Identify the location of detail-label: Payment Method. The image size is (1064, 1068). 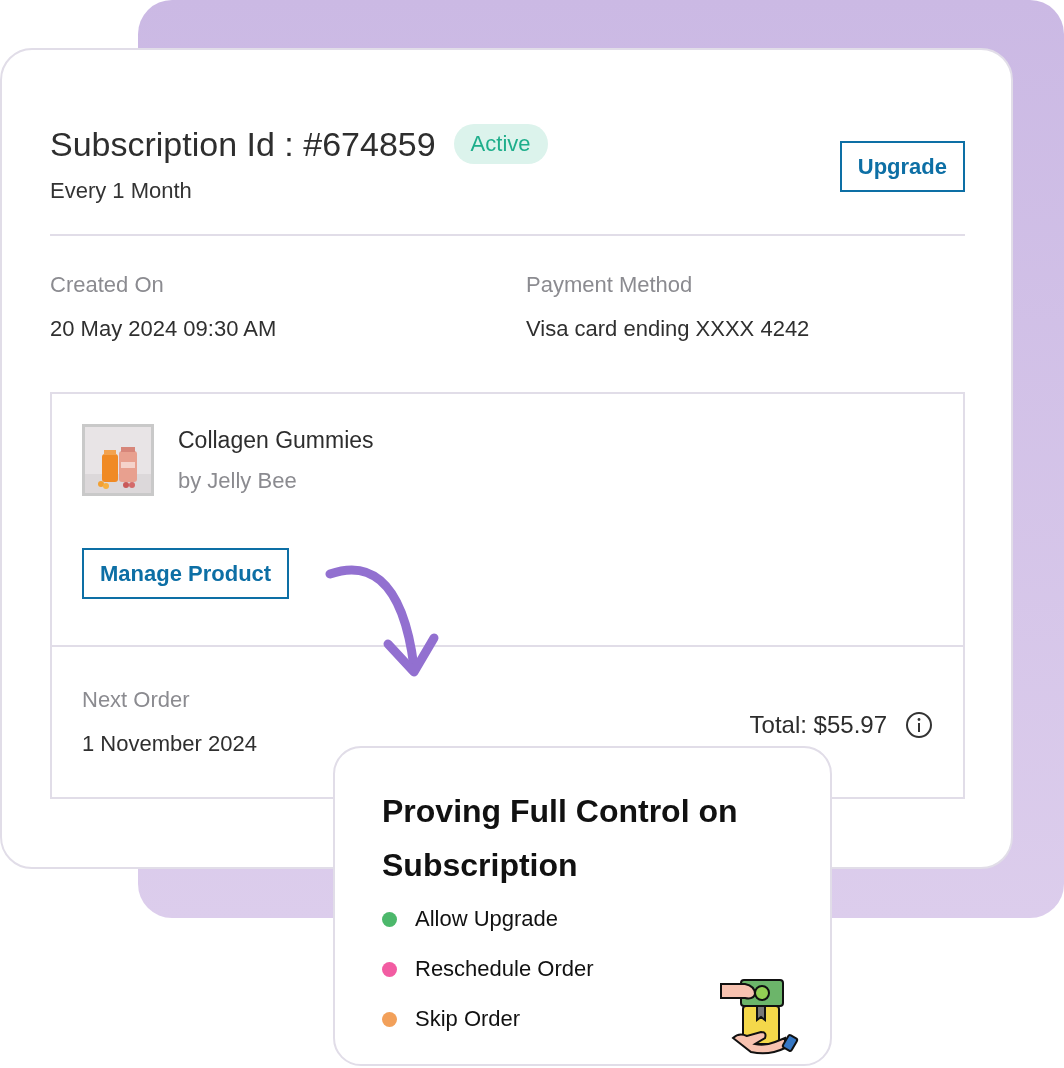
(610, 285).